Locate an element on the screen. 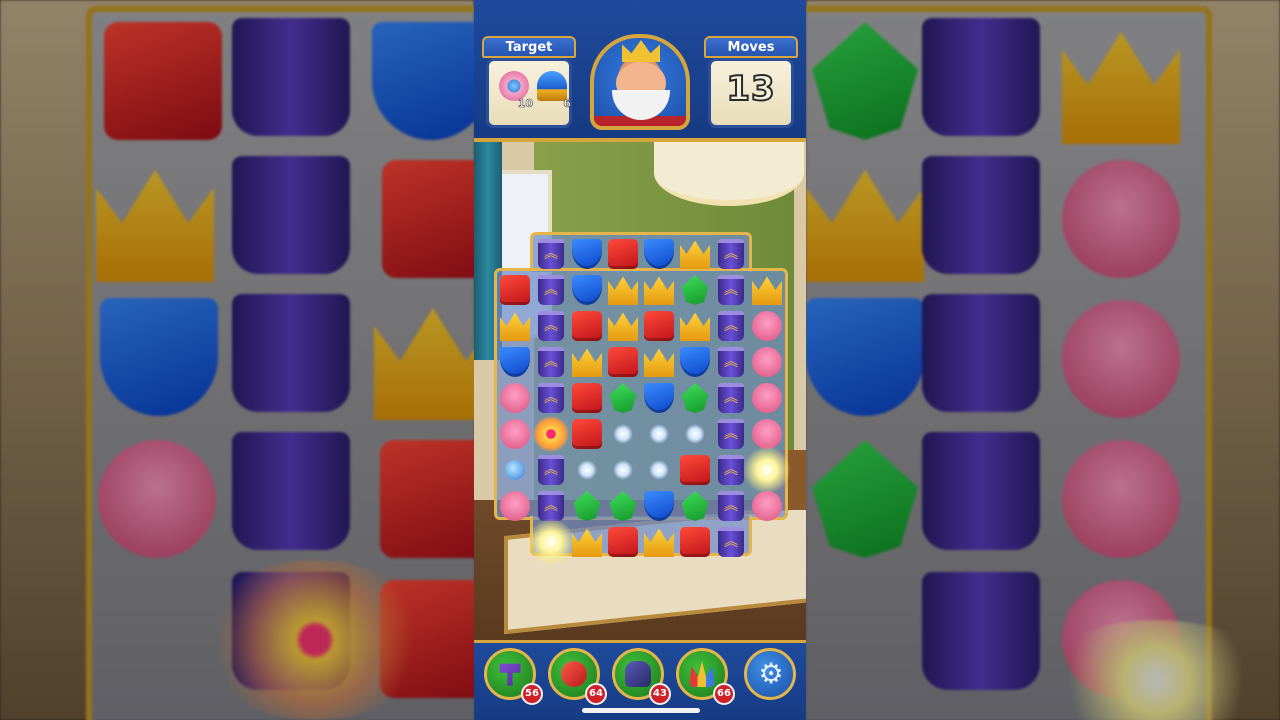  settings-button: ⚙ is located at coordinates (770, 674).